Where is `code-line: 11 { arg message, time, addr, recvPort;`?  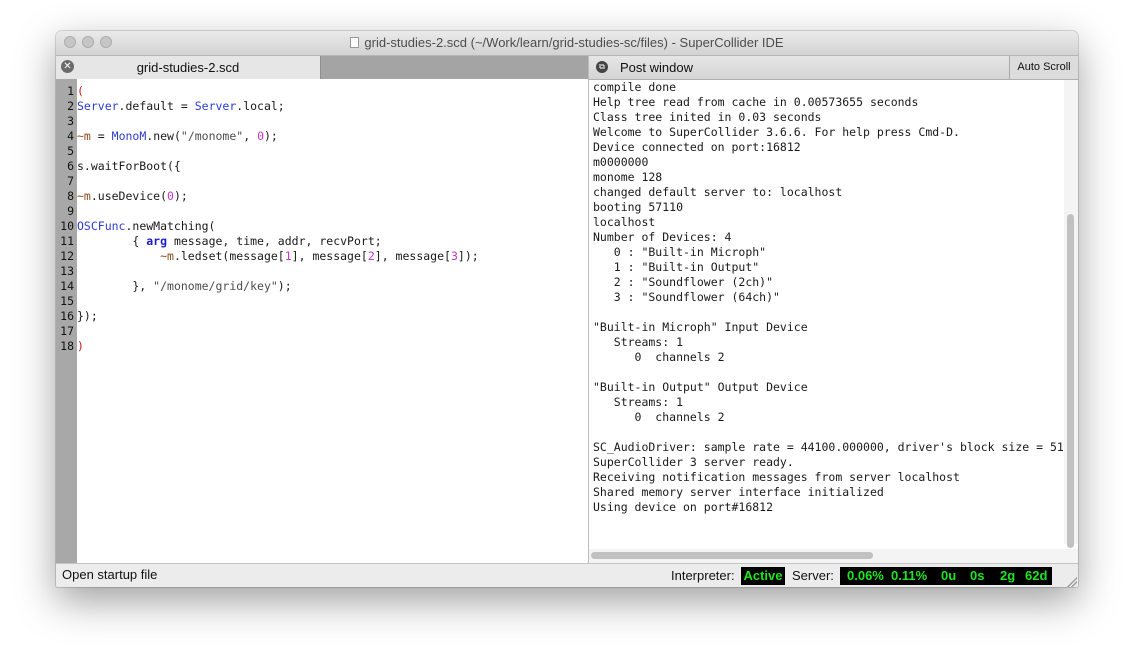
code-line: 11 { arg message, time, addr, recvPort; is located at coordinates (221, 241).